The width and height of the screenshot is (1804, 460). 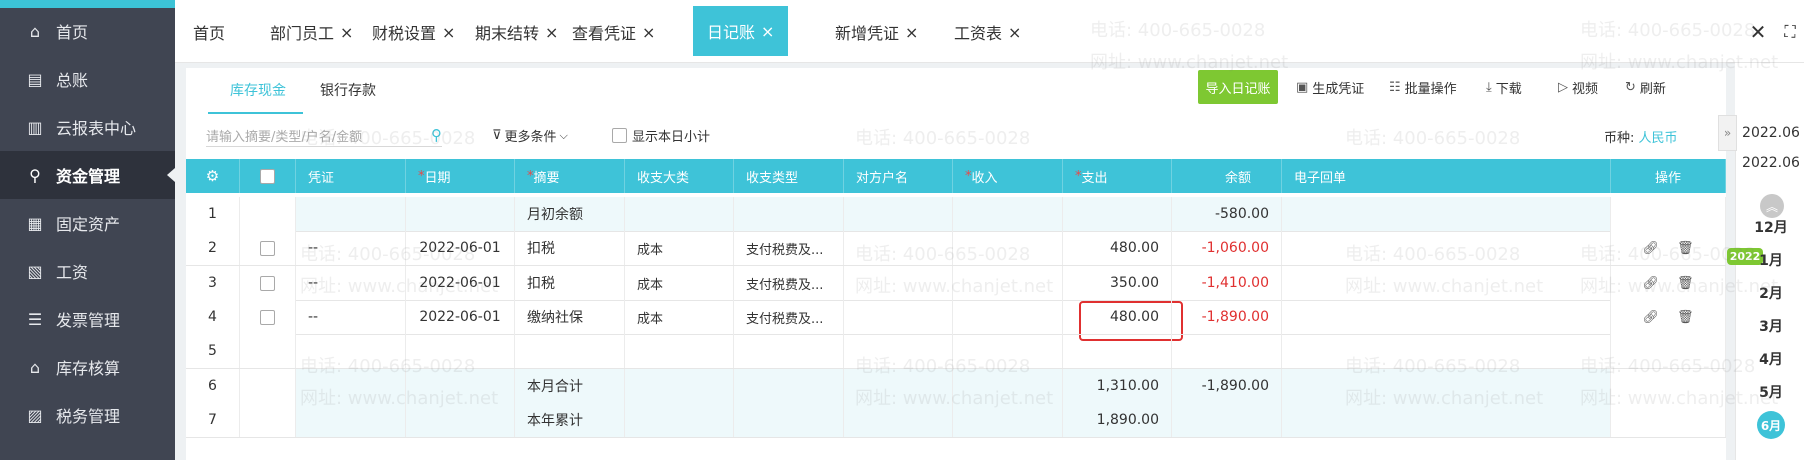 What do you see at coordinates (258, 90) in the screenshot?
I see `subtab-cash: 库存现金` at bounding box center [258, 90].